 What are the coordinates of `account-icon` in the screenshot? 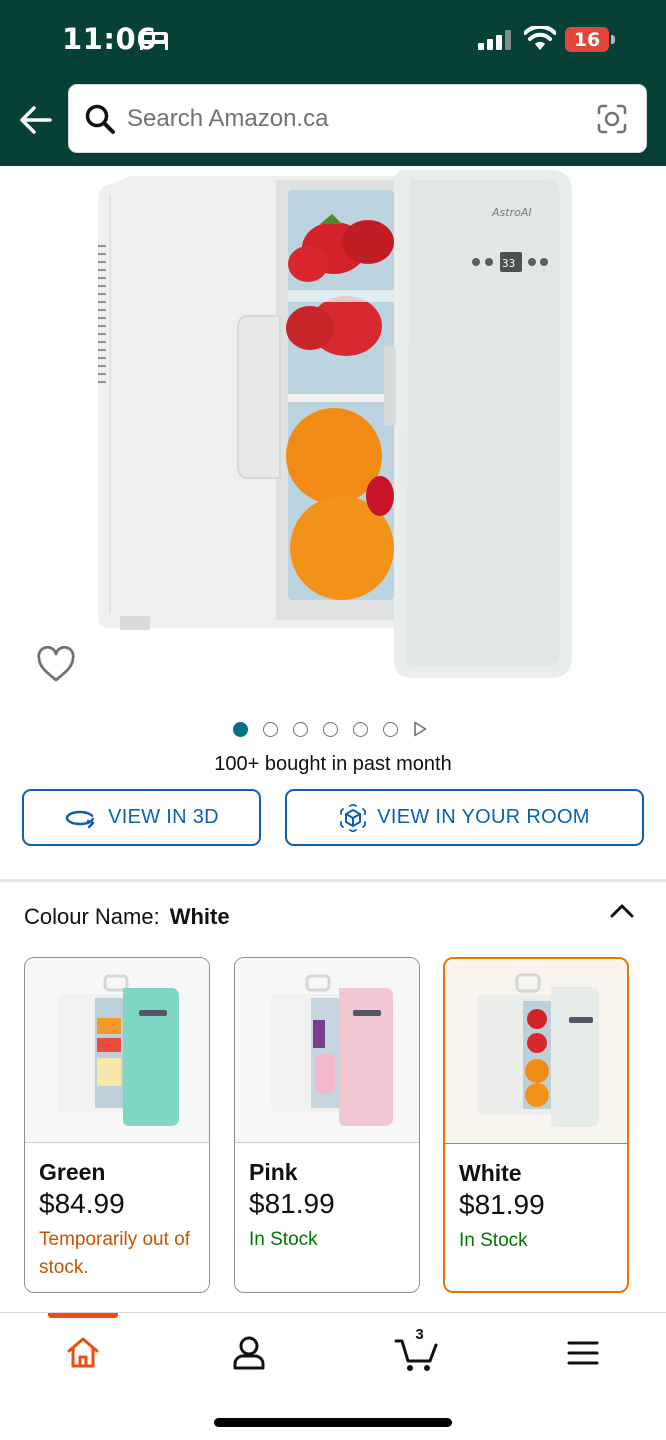 It's located at (249, 1353).